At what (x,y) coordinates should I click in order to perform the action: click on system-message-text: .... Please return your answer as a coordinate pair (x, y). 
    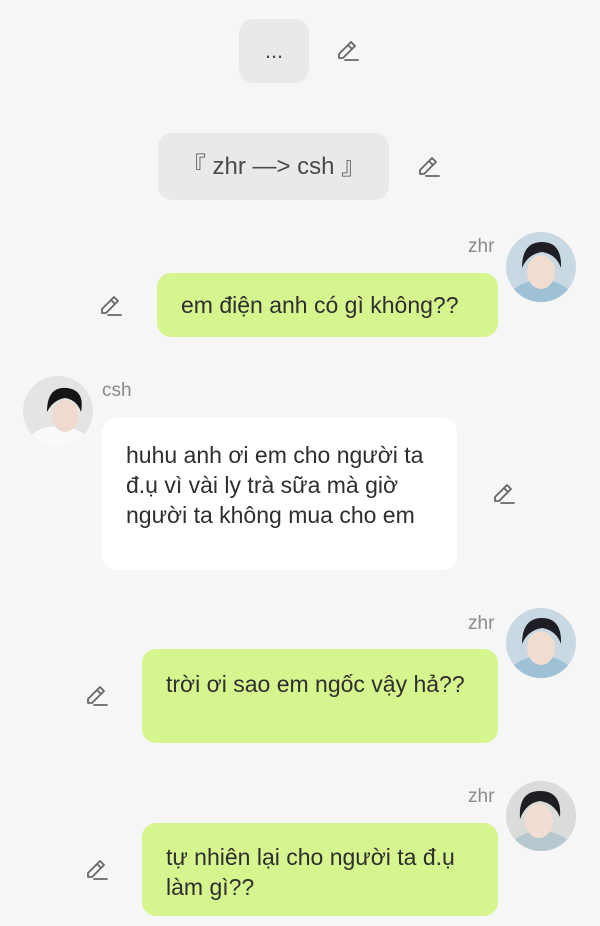
    Looking at the image, I should click on (274, 50).